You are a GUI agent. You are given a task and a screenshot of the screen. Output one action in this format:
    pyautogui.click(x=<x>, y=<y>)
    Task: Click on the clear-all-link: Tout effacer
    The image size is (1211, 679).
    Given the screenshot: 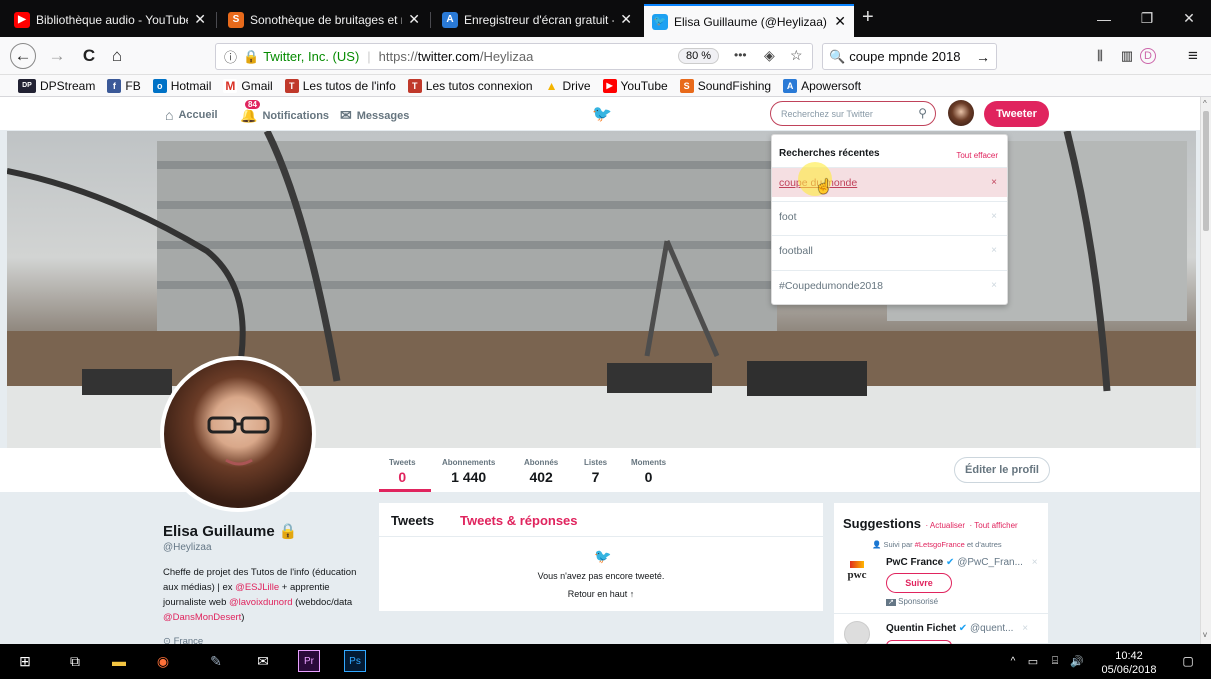 What is the action you would take?
    pyautogui.click(x=977, y=155)
    